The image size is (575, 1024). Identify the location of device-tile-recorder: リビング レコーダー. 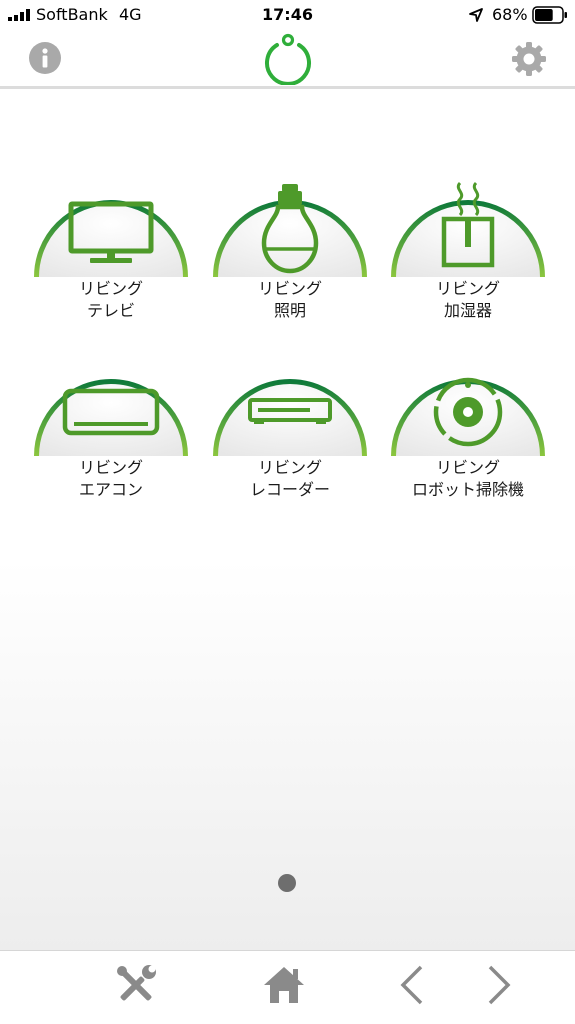
(290, 421).